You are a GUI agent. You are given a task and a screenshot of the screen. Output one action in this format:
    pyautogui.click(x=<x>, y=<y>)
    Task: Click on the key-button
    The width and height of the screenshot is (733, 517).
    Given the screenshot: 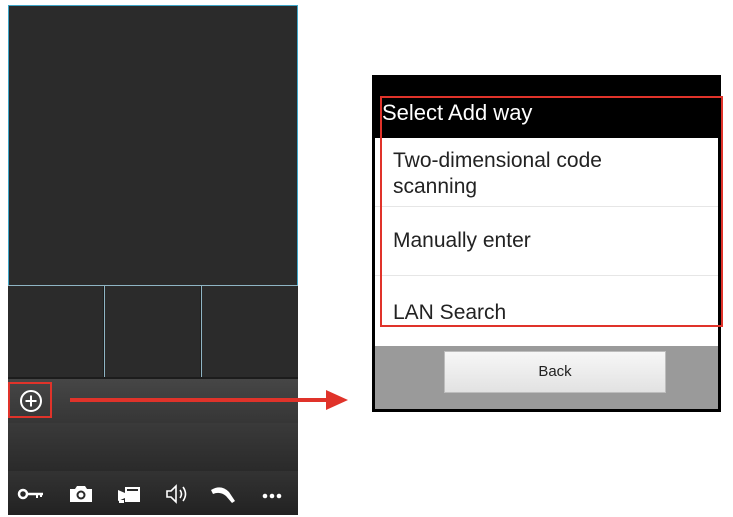 What is the action you would take?
    pyautogui.click(x=31, y=494)
    